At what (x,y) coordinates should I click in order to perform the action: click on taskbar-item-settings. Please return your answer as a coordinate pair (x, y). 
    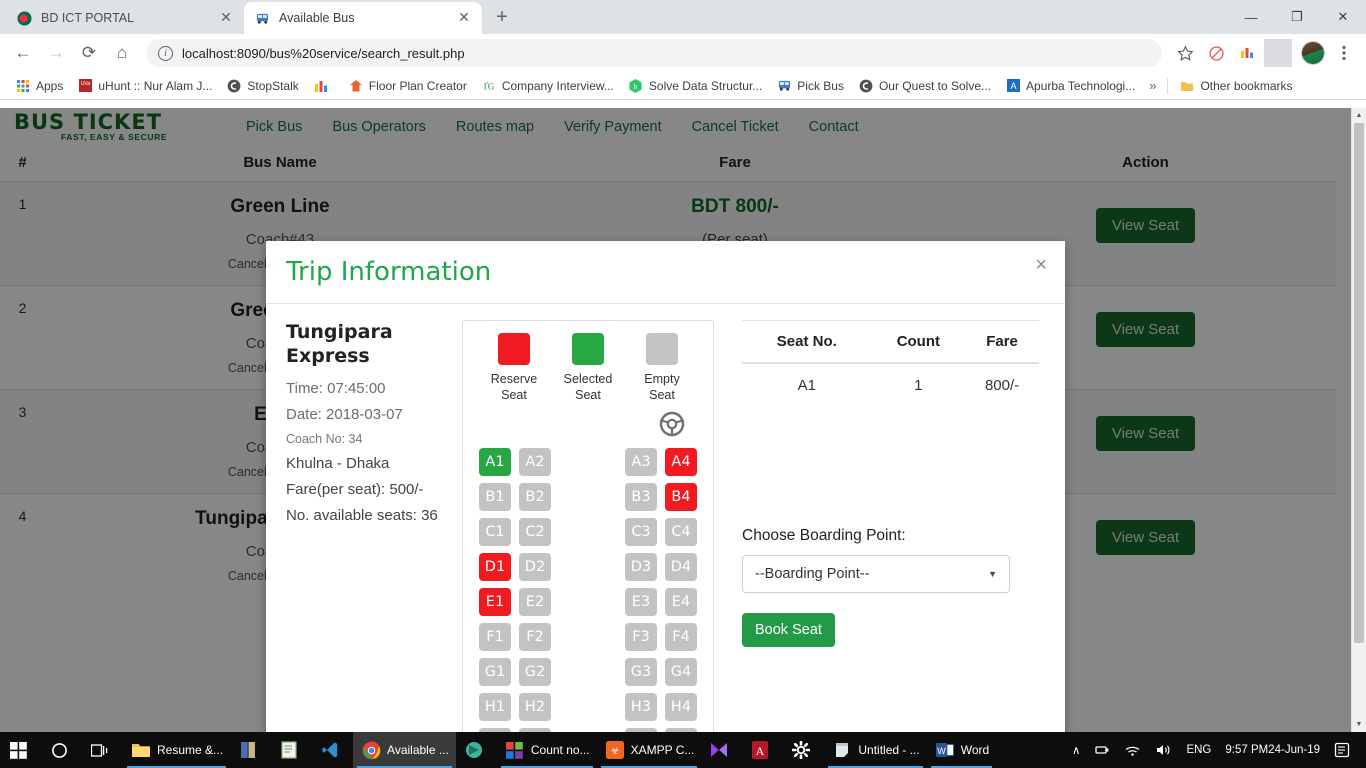
    Looking at the image, I should click on (803, 750).